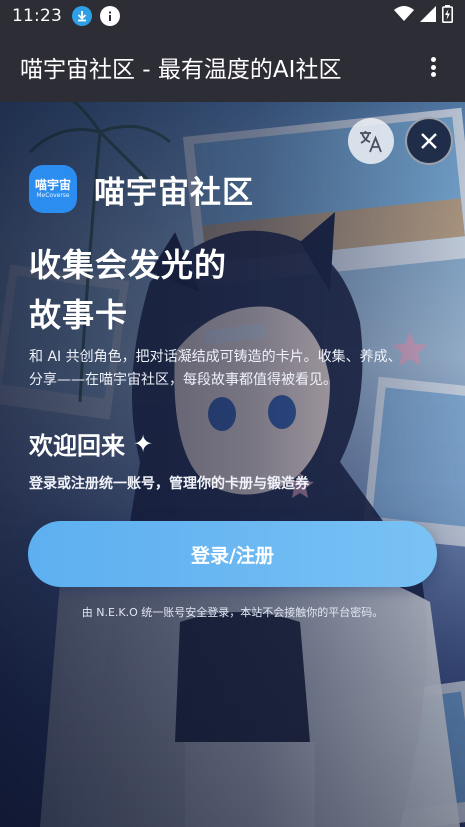 The width and height of the screenshot is (465, 827). Describe the element at coordinates (181, 70) in the screenshot. I see `app-title: 喵宇宙社区 - 最有温度的AI社区` at that location.